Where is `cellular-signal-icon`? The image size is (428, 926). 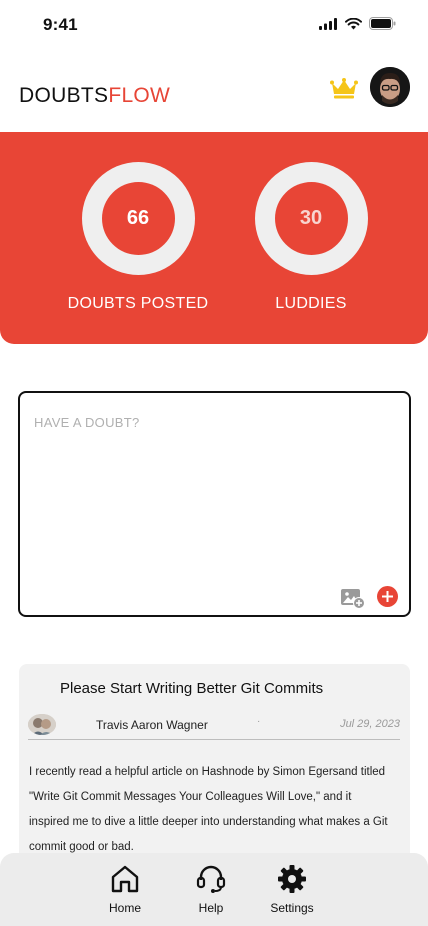 cellular-signal-icon is located at coordinates (328, 23).